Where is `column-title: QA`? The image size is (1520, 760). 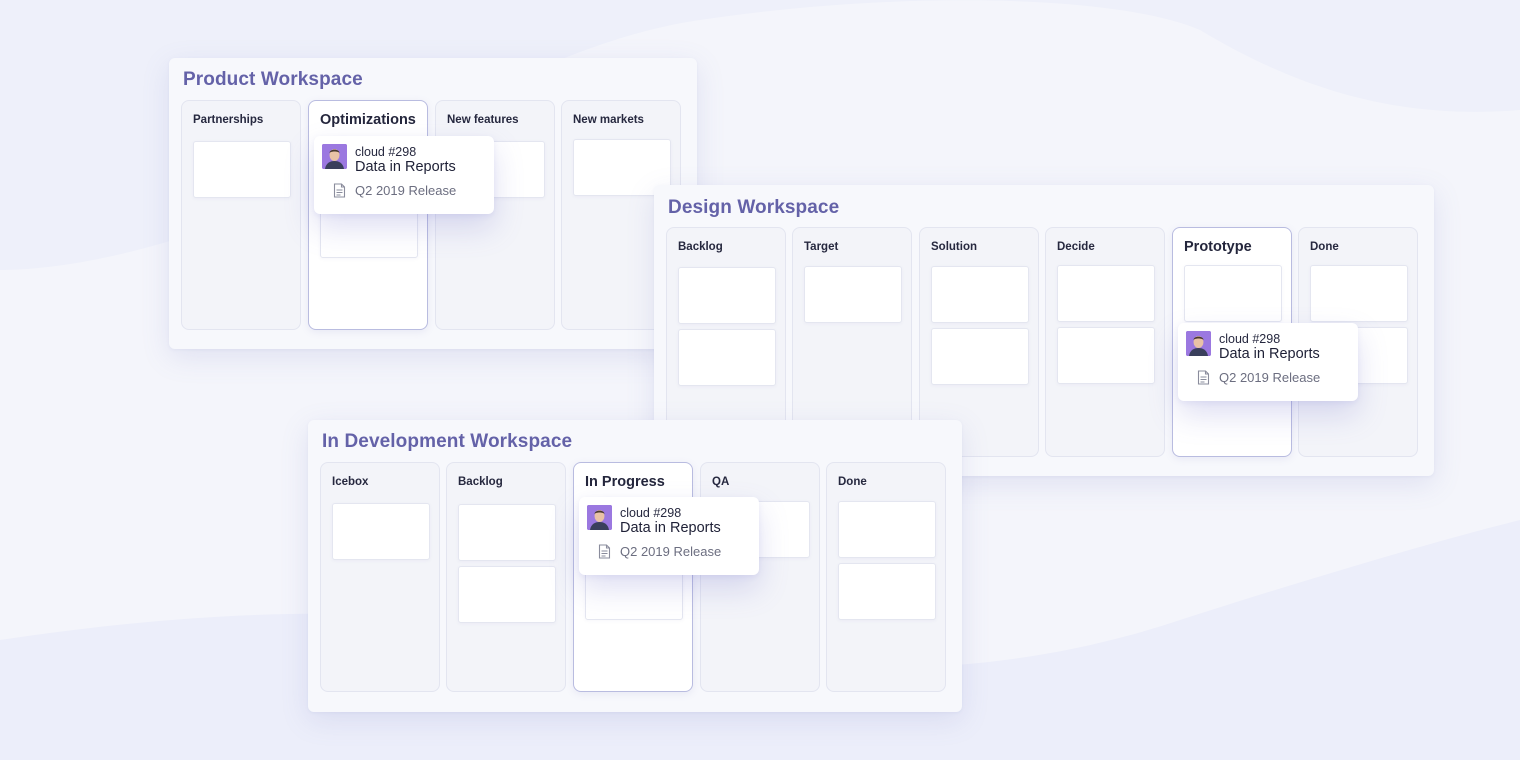 column-title: QA is located at coordinates (721, 482).